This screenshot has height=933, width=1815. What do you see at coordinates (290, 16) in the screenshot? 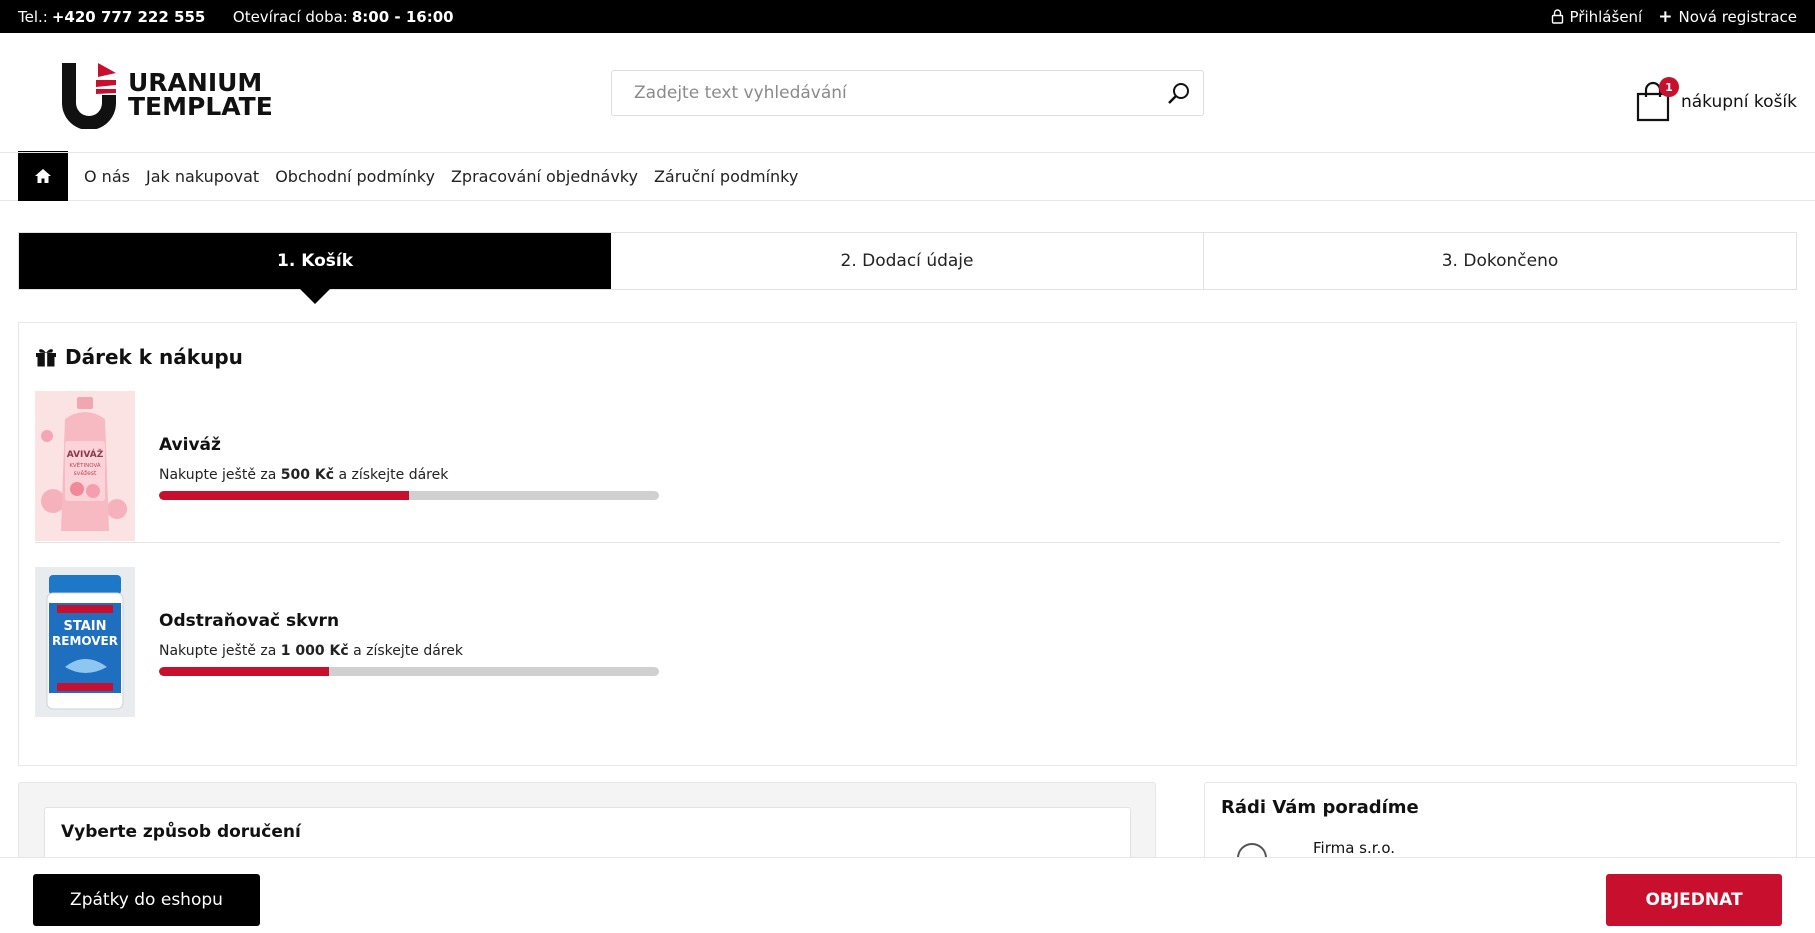
I see `hours-label: Otevírací doba:` at bounding box center [290, 16].